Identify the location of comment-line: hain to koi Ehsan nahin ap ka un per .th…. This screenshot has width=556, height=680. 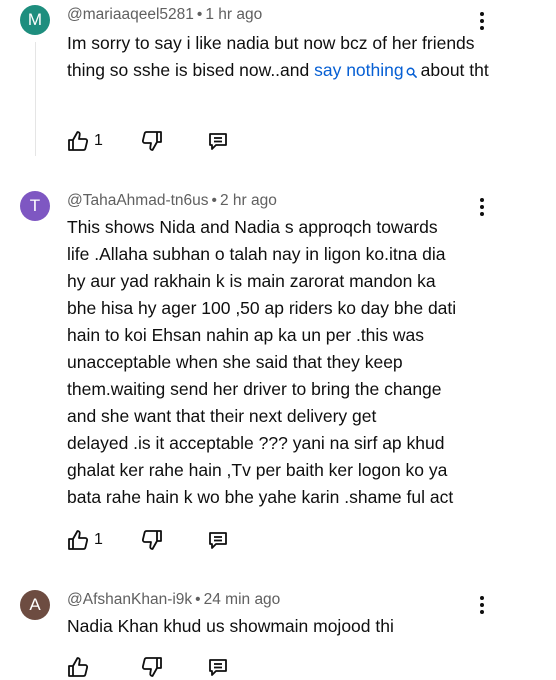
(246, 335).